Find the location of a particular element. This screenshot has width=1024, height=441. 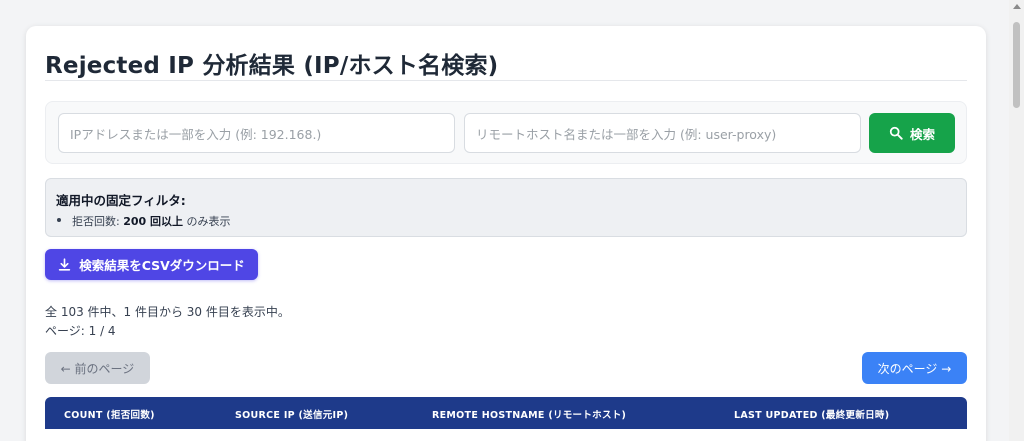

column-header-remote-hostname: REMOTE HOSTNAME (リモートホスト) is located at coordinates (529, 414).